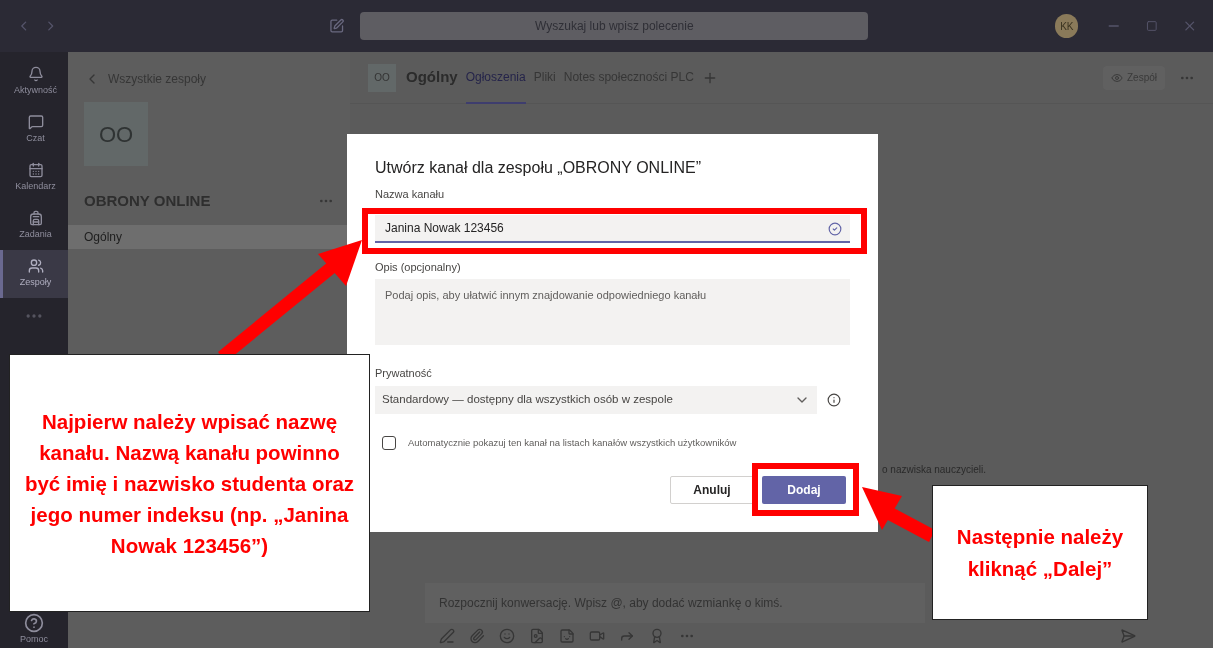  Describe the element at coordinates (537, 635) in the screenshot. I see `gif-icon` at that location.